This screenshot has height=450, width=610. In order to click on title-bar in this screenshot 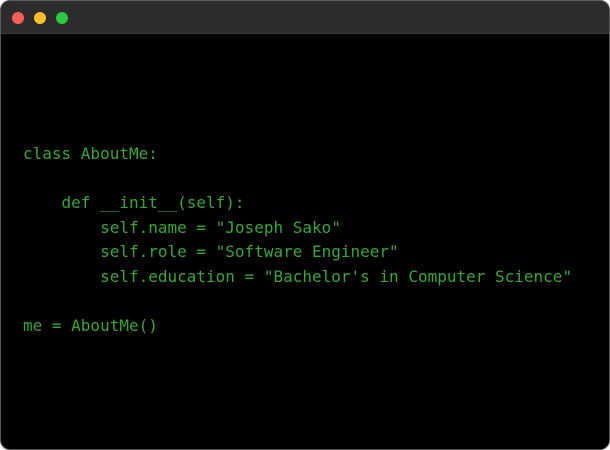, I will do `click(305, 17)`.